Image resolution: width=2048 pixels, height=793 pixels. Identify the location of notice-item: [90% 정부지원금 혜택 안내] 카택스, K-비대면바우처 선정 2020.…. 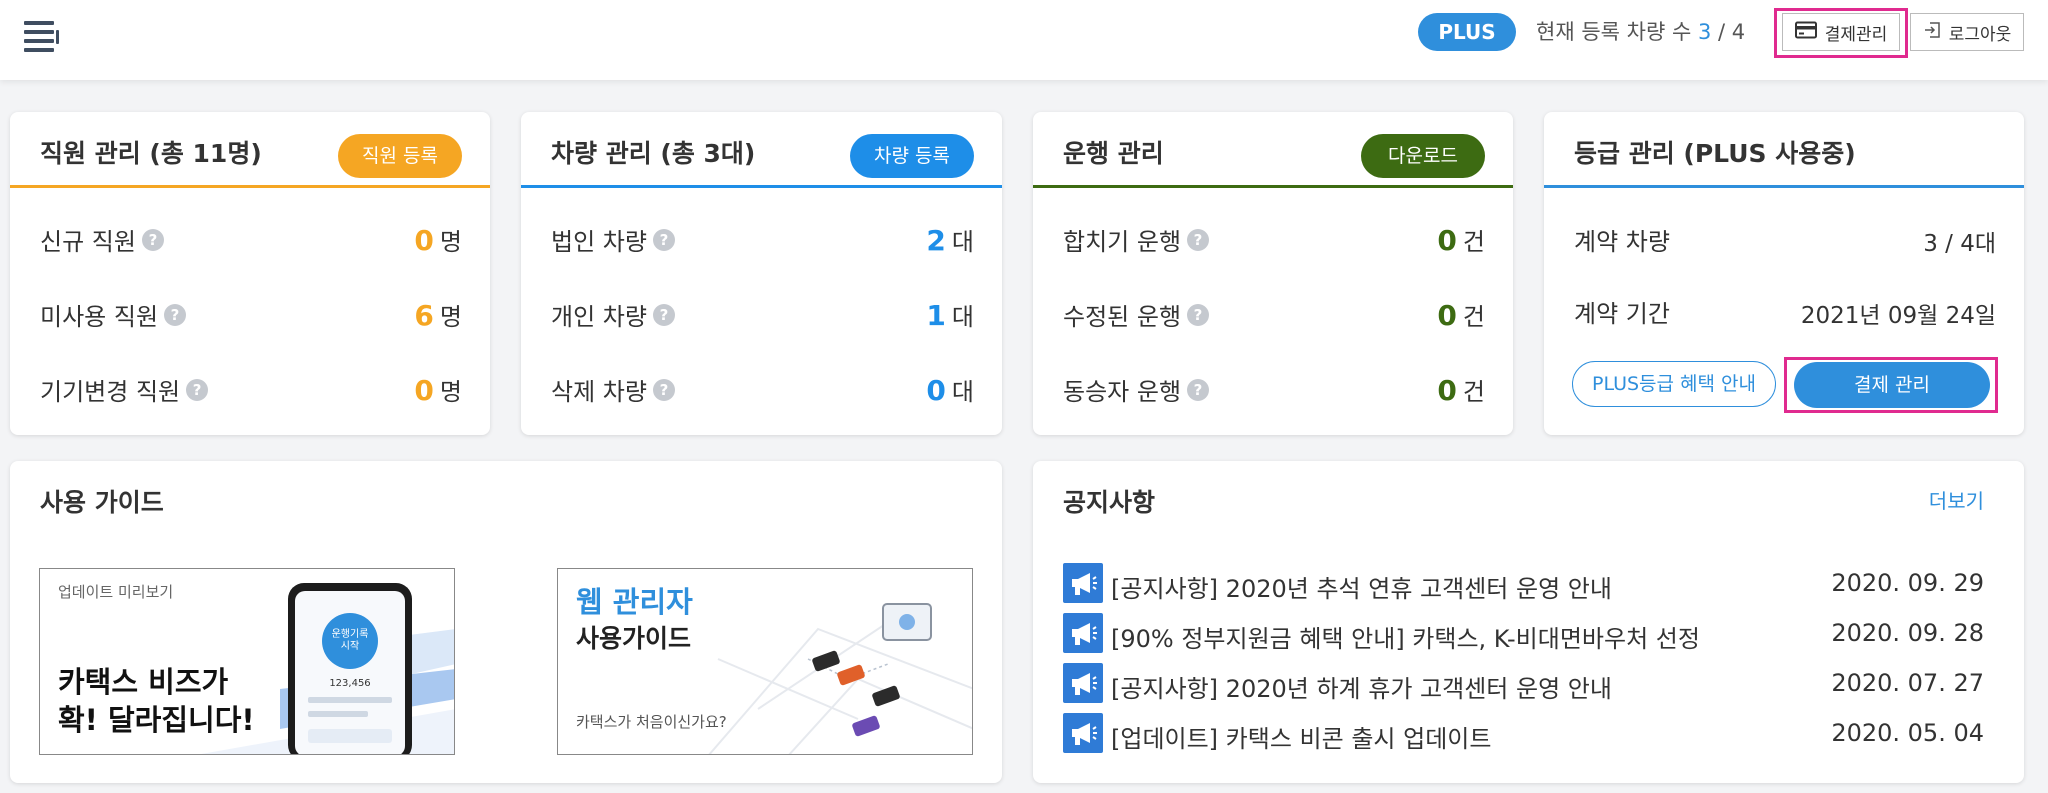
(1523, 633).